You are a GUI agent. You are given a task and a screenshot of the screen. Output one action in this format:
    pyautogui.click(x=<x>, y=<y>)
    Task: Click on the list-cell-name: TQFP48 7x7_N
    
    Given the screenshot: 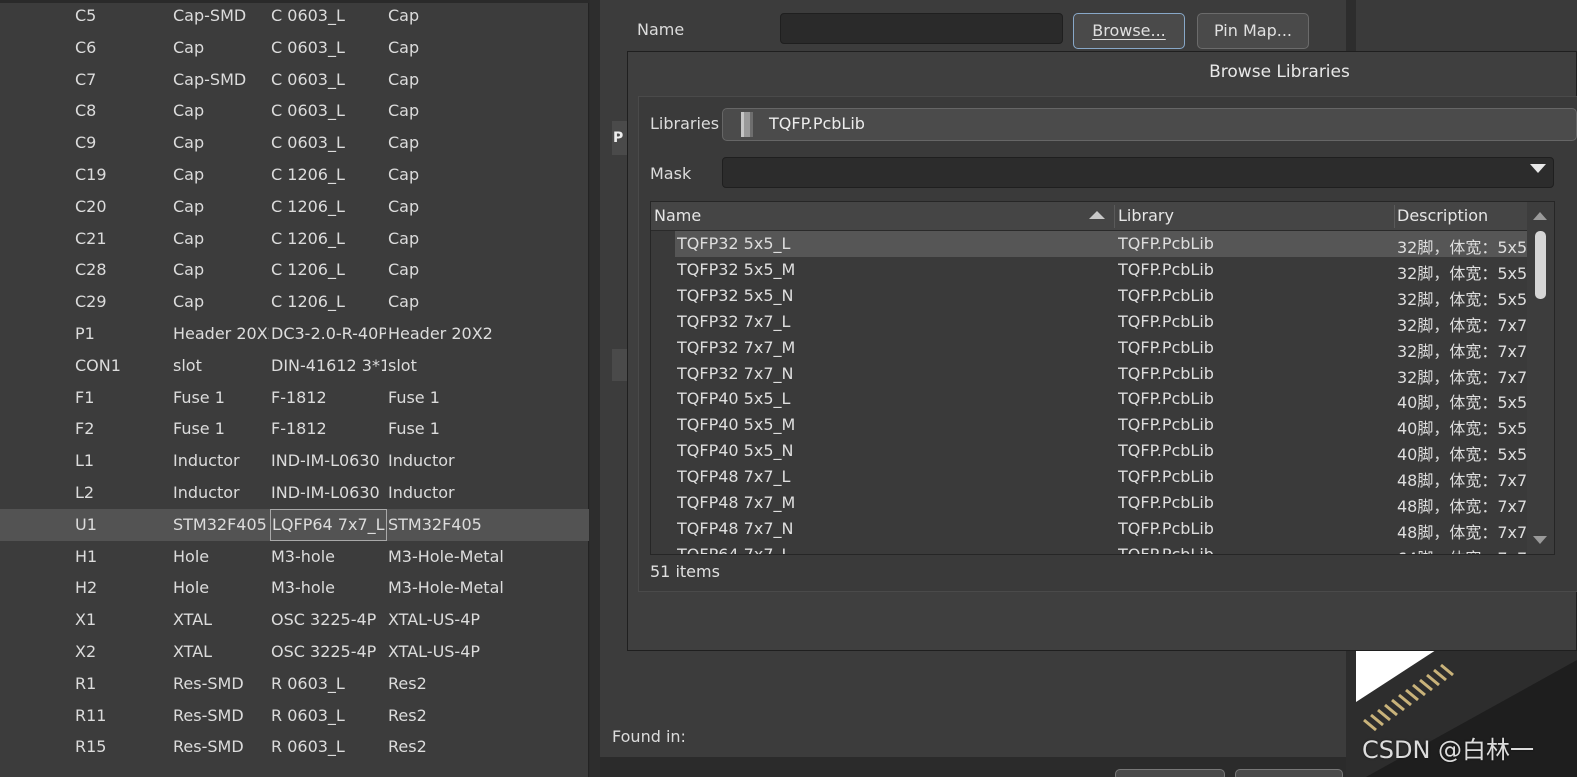 What is the action you would take?
    pyautogui.click(x=735, y=528)
    